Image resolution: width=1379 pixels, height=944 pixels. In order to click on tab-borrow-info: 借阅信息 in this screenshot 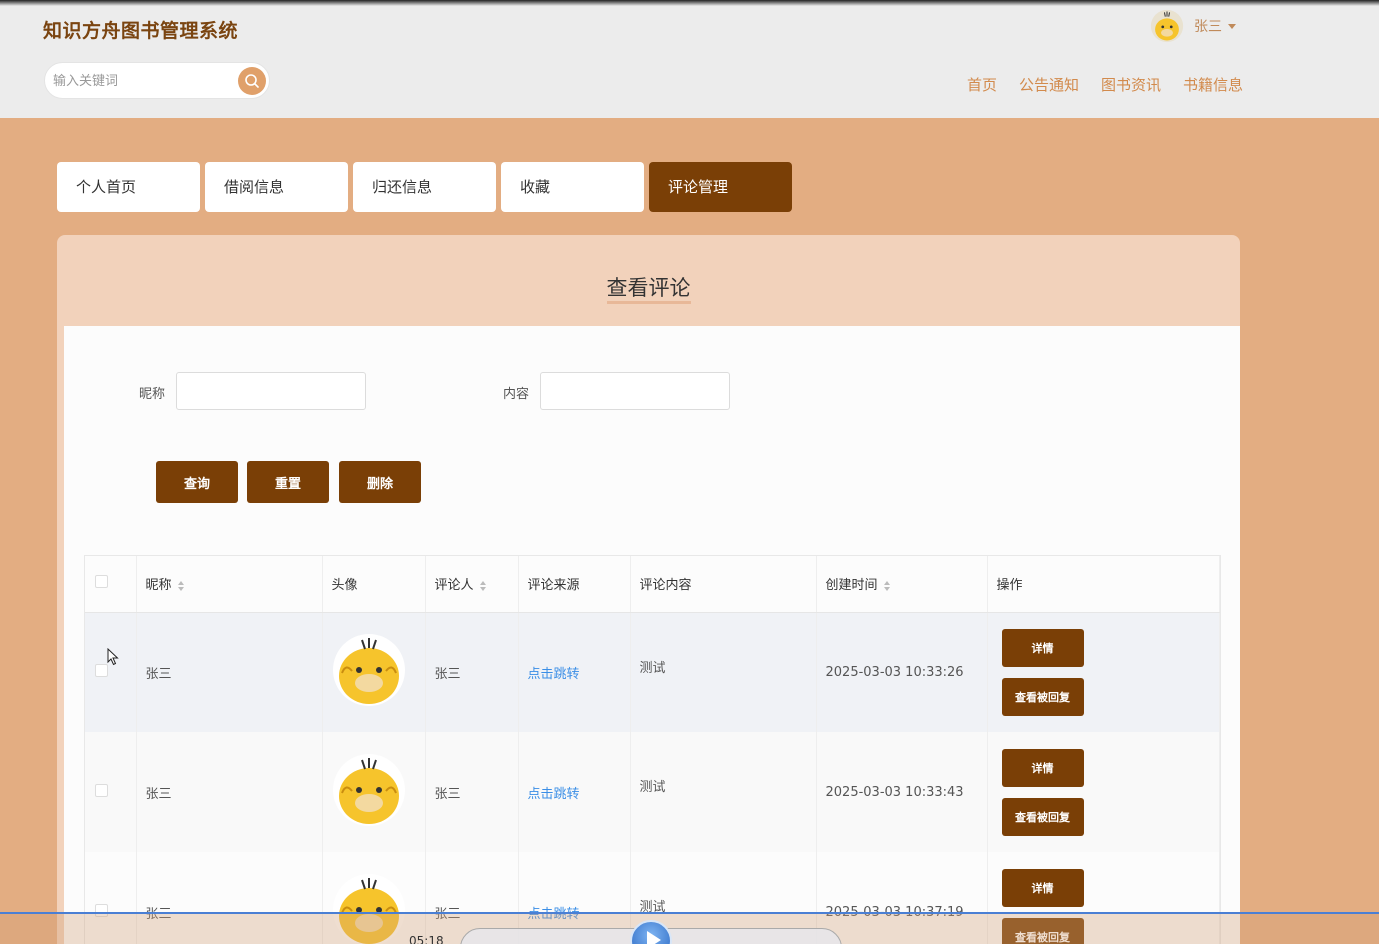, I will do `click(276, 187)`.